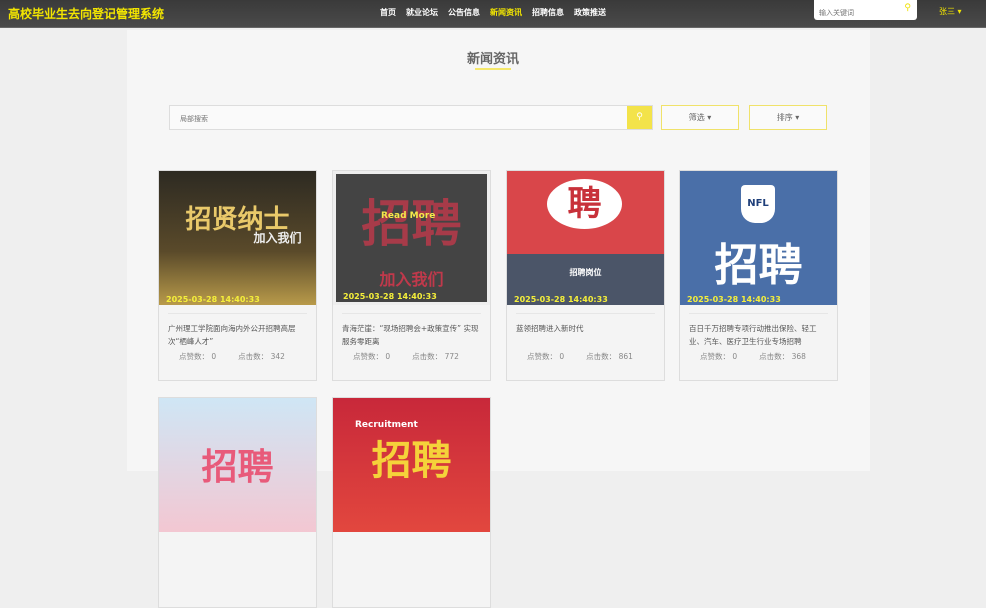  What do you see at coordinates (451, 356) in the screenshot?
I see `clicks-value: 772` at bounding box center [451, 356].